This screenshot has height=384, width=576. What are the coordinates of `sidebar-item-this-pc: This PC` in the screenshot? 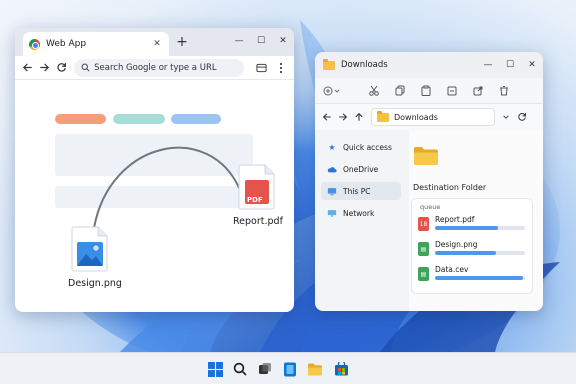 It's located at (361, 191).